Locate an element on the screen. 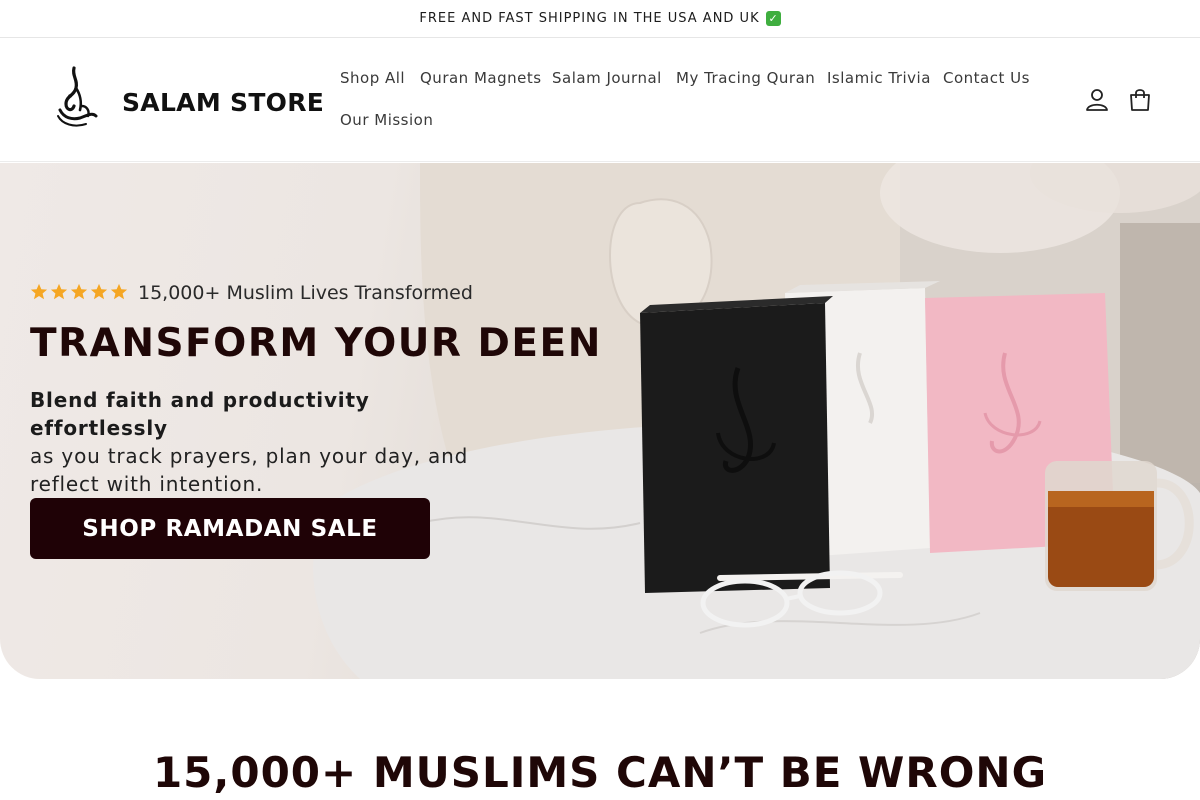 Image resolution: width=1200 pixels, height=800 pixels. rating-text: 15,000+ Muslim Lives Transformed is located at coordinates (305, 293).